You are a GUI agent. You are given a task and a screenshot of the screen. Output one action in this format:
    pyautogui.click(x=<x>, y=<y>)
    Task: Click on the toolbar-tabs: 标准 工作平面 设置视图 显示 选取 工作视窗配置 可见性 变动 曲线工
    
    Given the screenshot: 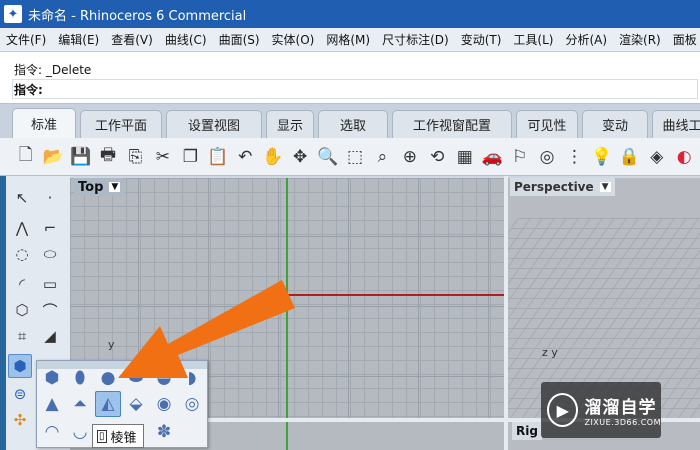 What is the action you would take?
    pyautogui.click(x=350, y=121)
    